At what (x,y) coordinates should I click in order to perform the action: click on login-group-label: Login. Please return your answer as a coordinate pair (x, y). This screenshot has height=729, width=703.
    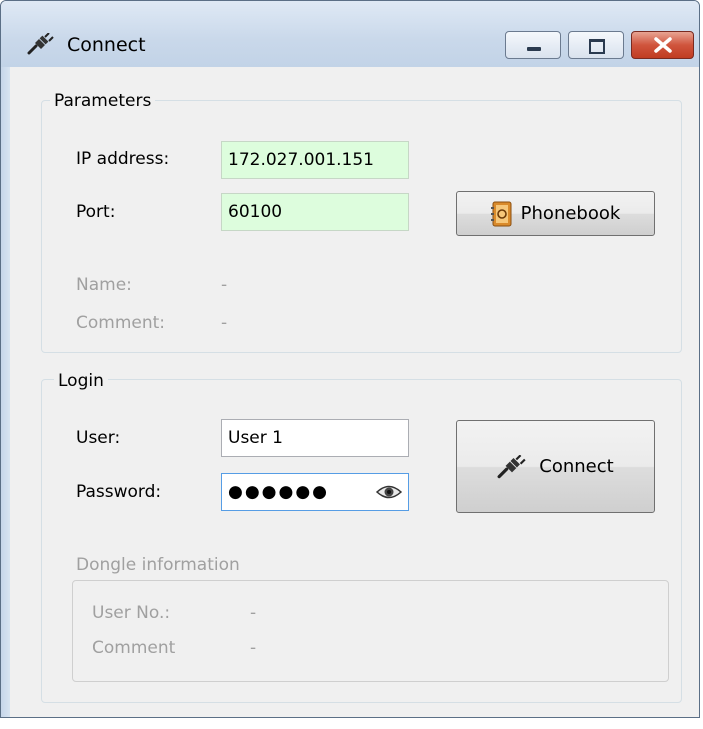
    Looking at the image, I should click on (81, 381).